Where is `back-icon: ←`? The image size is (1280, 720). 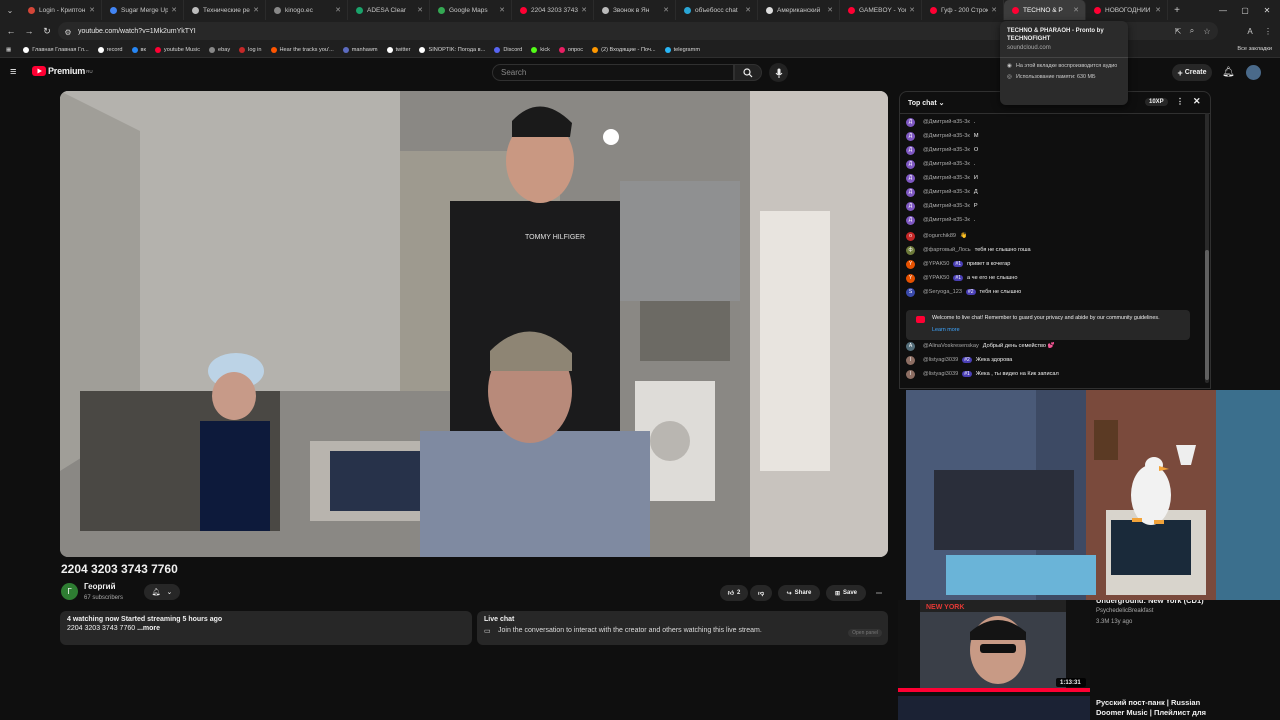 back-icon: ← is located at coordinates (11, 31).